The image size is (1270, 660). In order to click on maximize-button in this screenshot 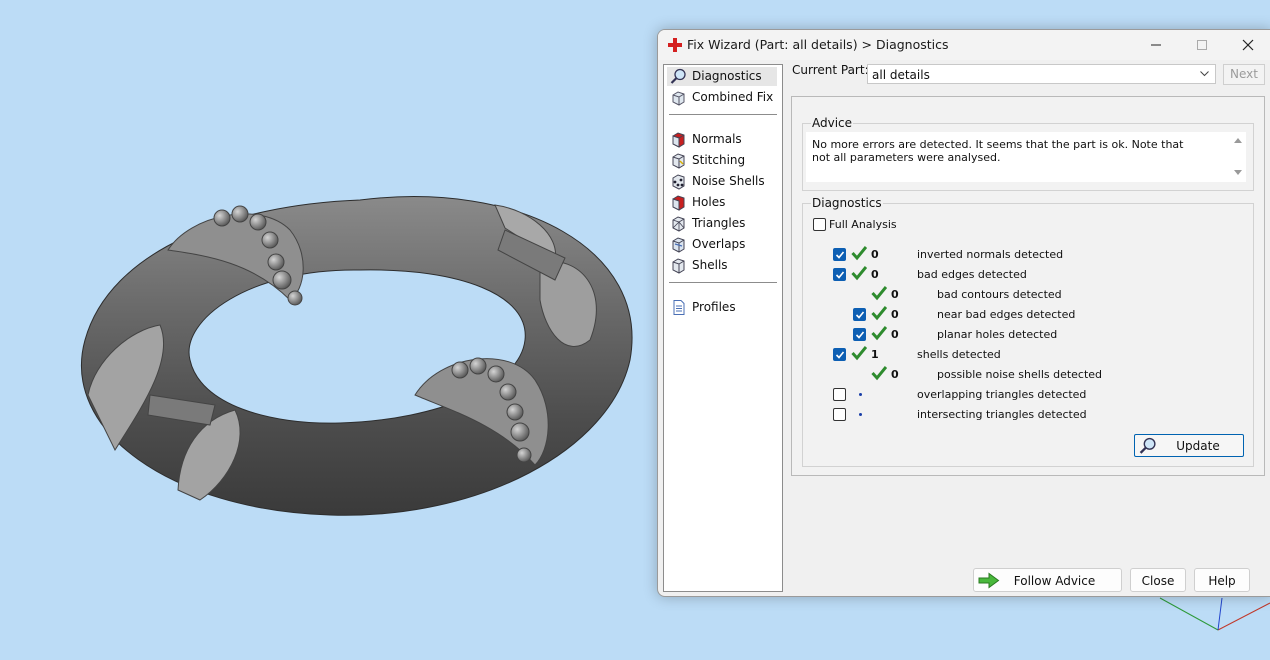, I will do `click(1202, 45)`.